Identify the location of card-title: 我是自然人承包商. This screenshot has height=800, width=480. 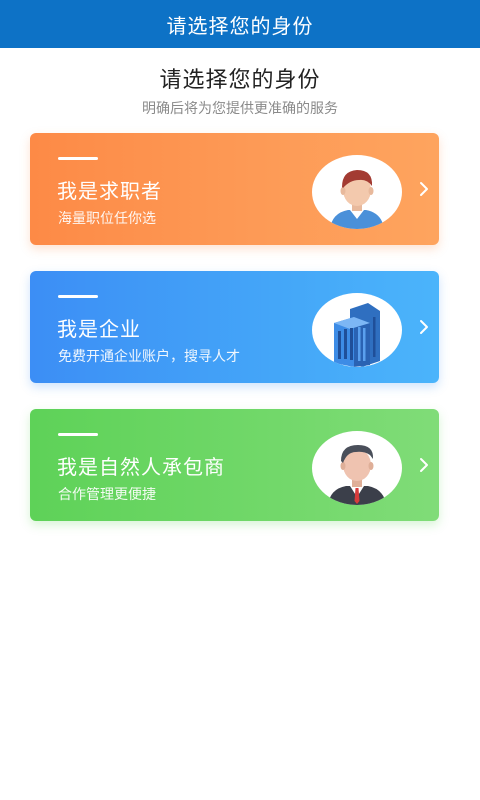
(141, 467).